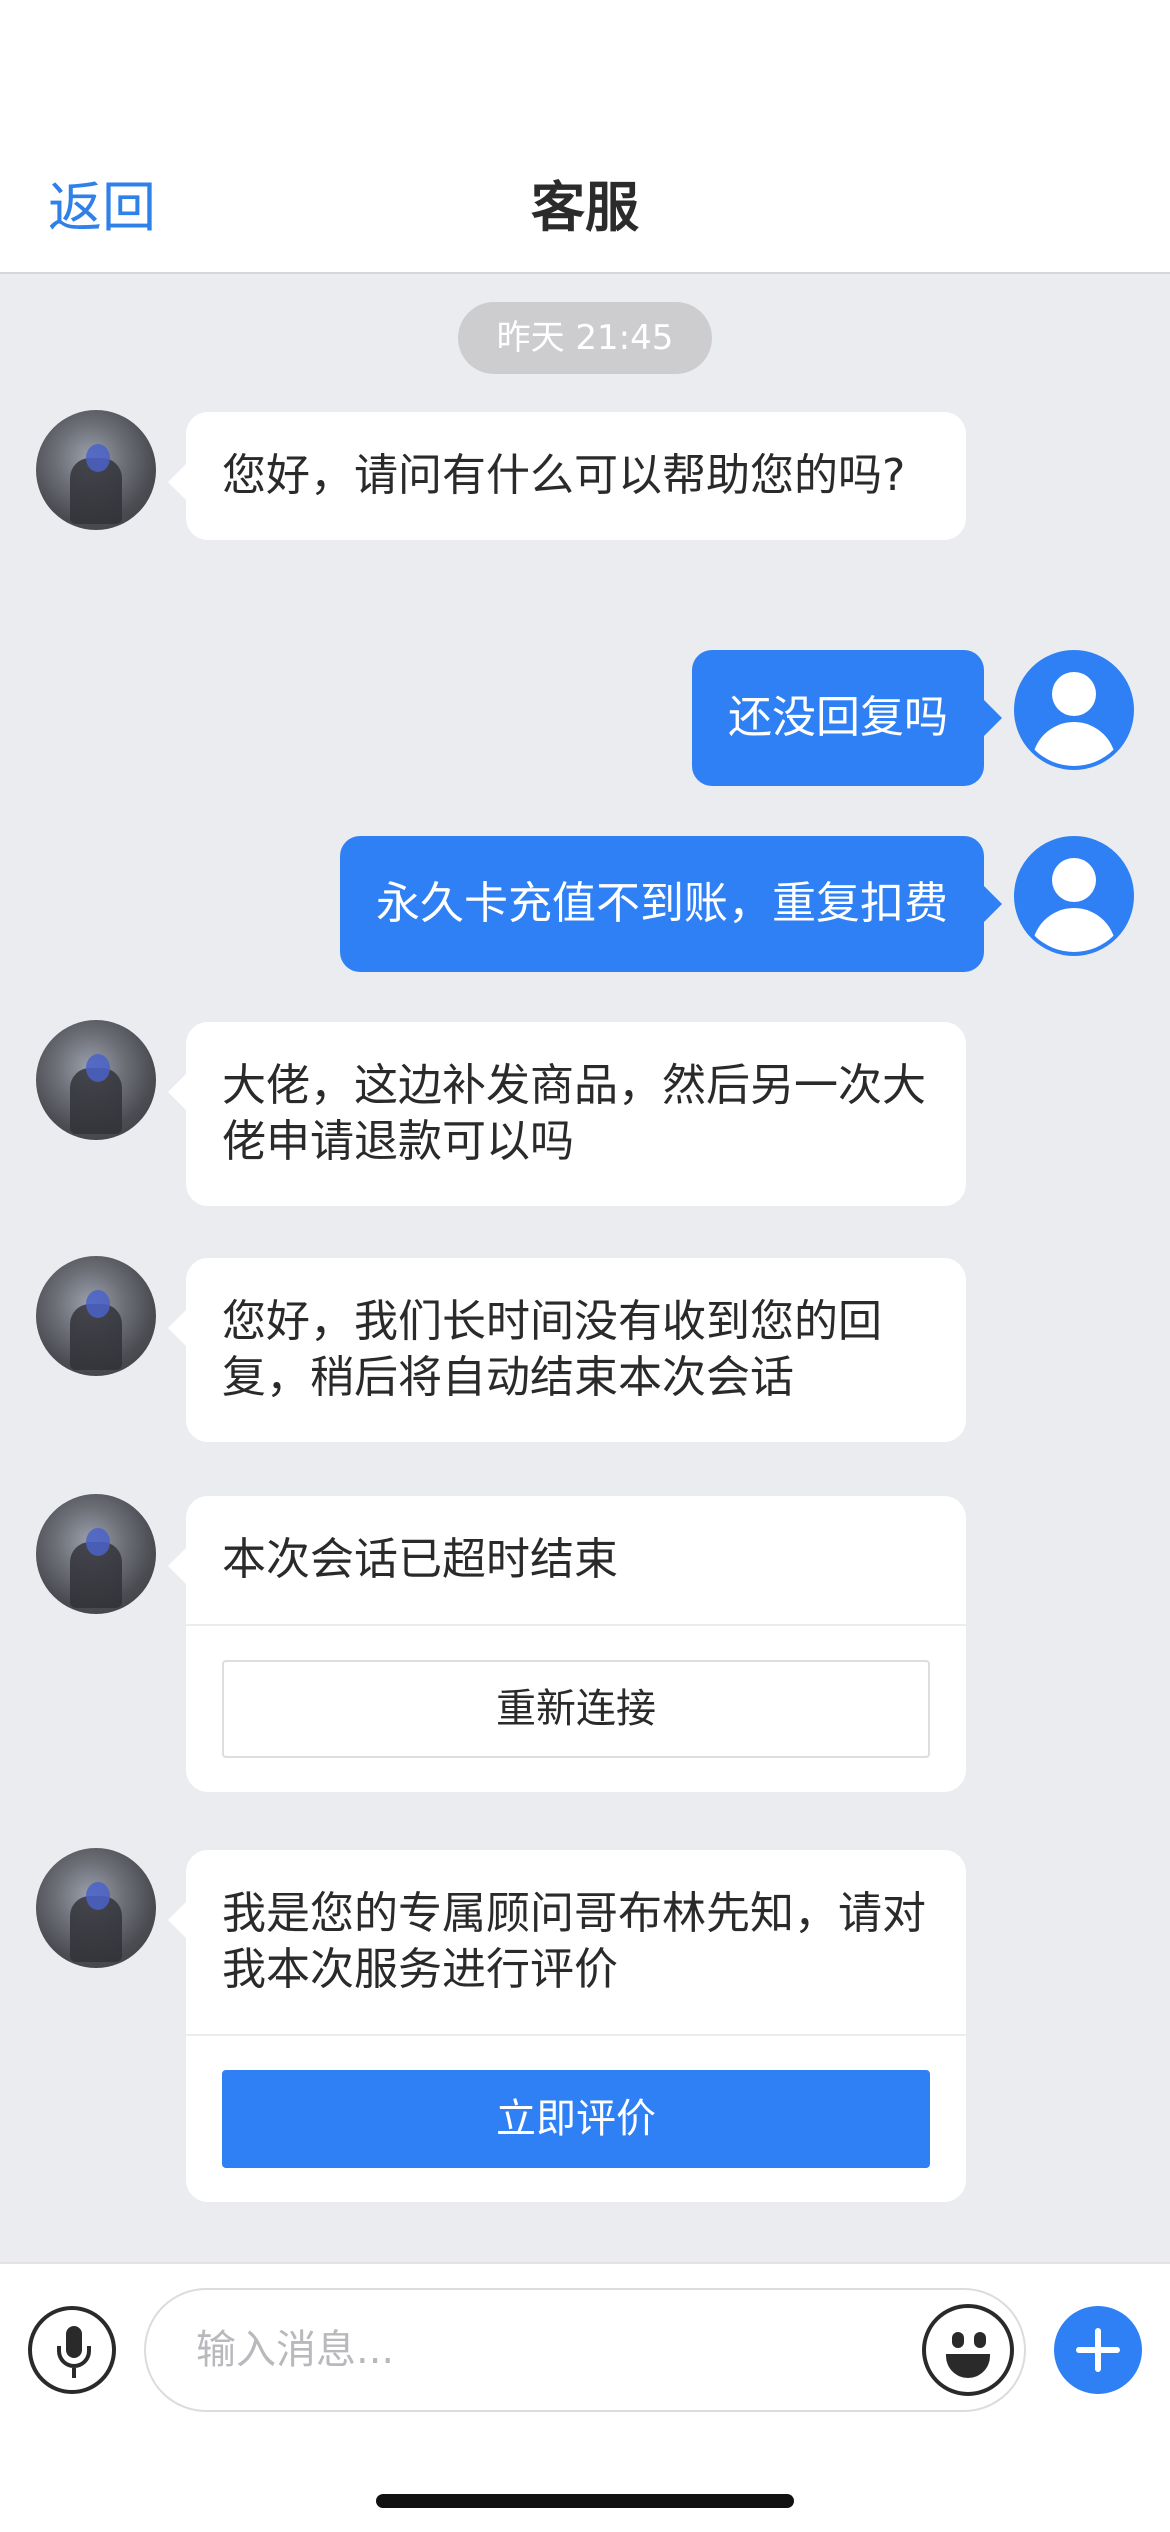  Describe the element at coordinates (576, 1709) in the screenshot. I see `reconnect-button: 重新连接` at that location.